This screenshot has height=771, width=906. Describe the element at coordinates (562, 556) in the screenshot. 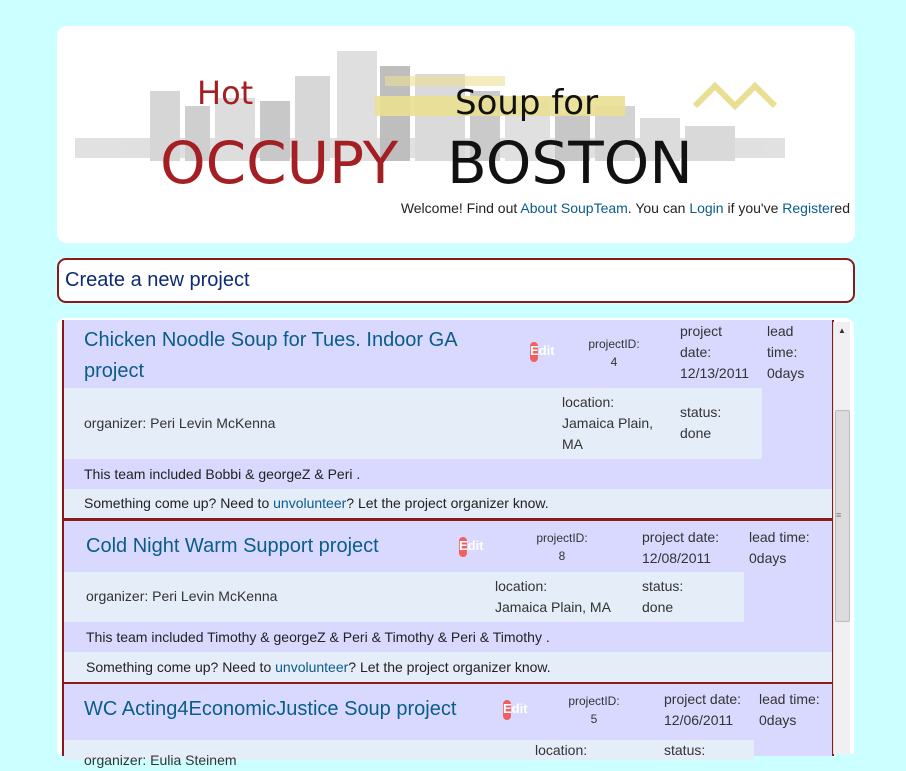

I see `project-id-value: 8` at that location.